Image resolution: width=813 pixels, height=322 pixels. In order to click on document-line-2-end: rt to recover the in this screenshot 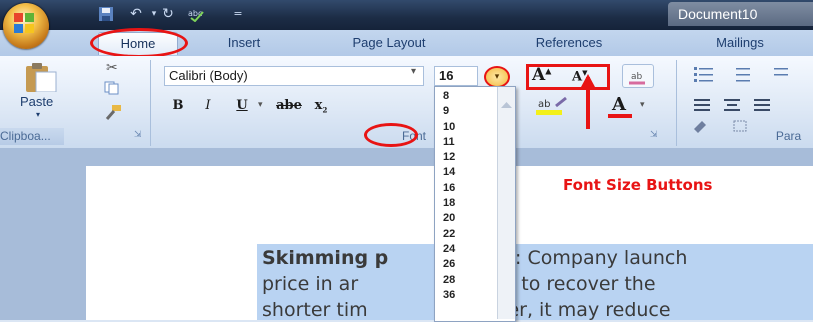, I will do `click(578, 284)`.